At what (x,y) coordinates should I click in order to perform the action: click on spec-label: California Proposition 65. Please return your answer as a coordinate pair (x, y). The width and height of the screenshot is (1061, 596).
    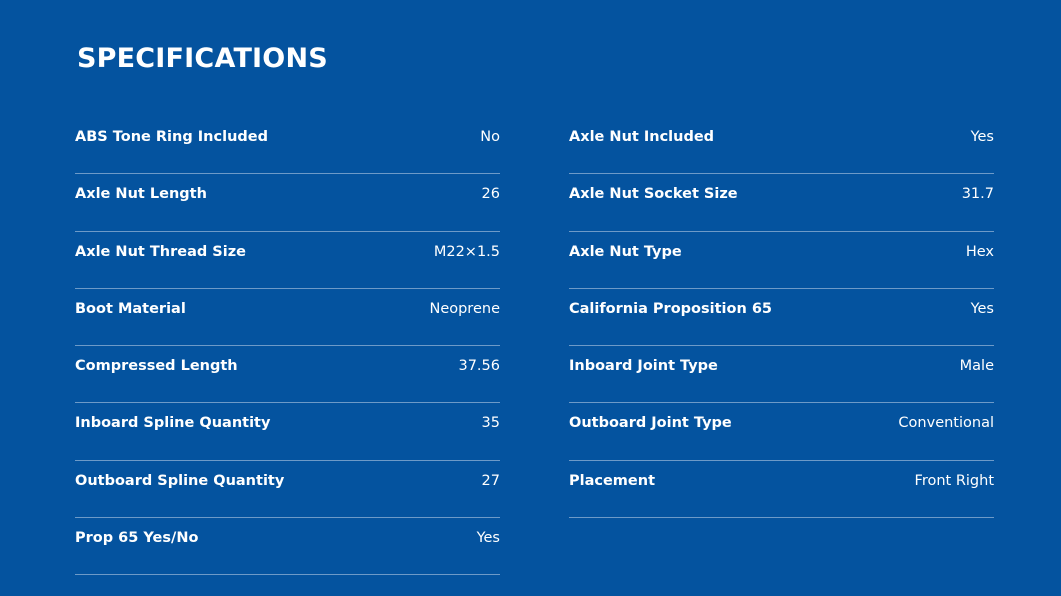
    Looking at the image, I should click on (671, 308).